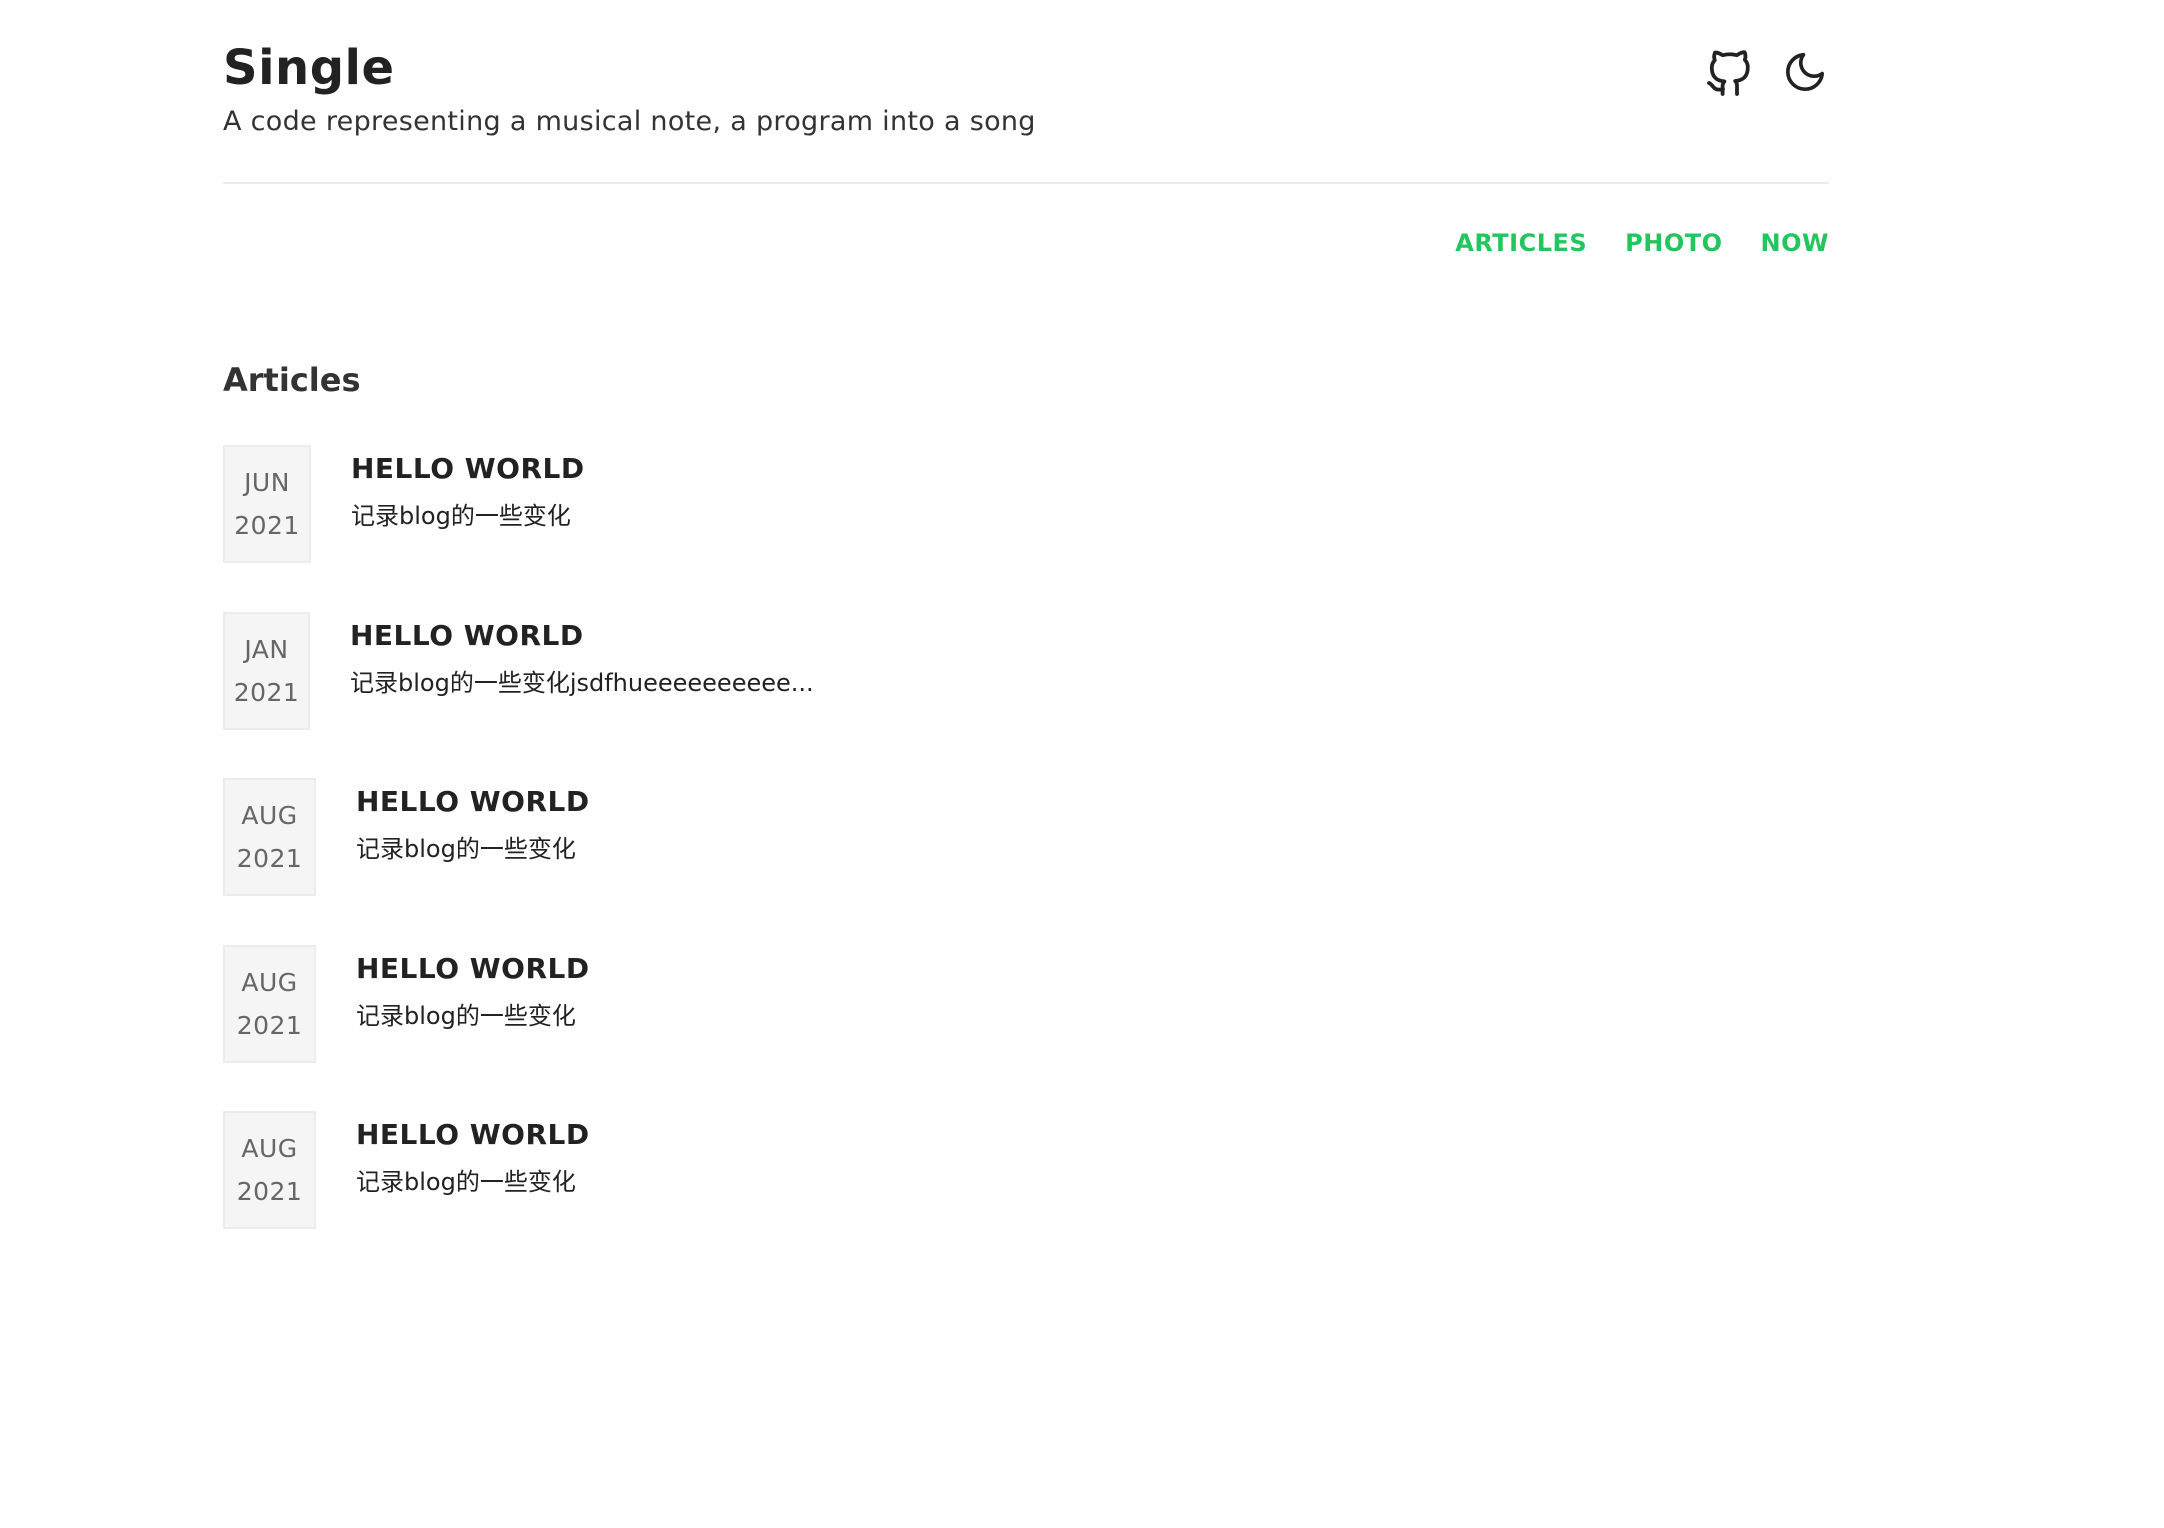  I want to click on post-month: JAN, so click(266, 649).